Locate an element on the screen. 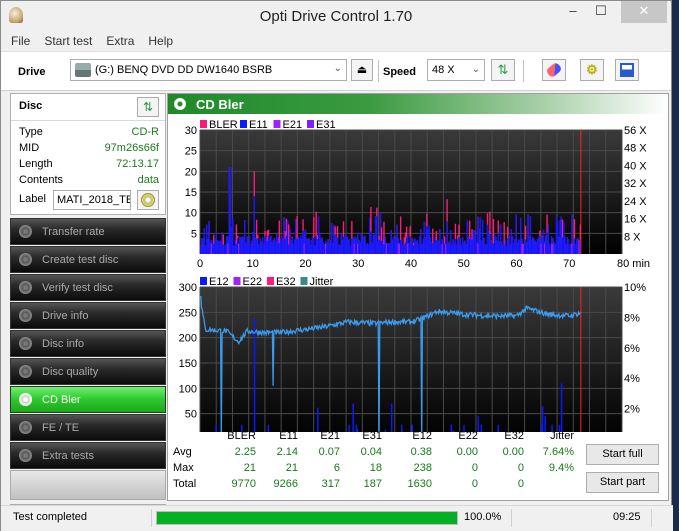 This screenshot has height=531, width=679. nav-item-verify-test-disc: Verify test disc is located at coordinates (88, 287).